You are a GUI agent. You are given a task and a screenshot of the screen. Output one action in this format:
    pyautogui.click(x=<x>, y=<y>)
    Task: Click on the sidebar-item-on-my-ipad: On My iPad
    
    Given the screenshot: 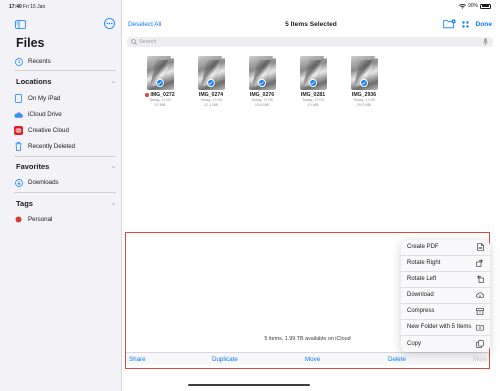 What is the action you would take?
    pyautogui.click(x=64, y=98)
    